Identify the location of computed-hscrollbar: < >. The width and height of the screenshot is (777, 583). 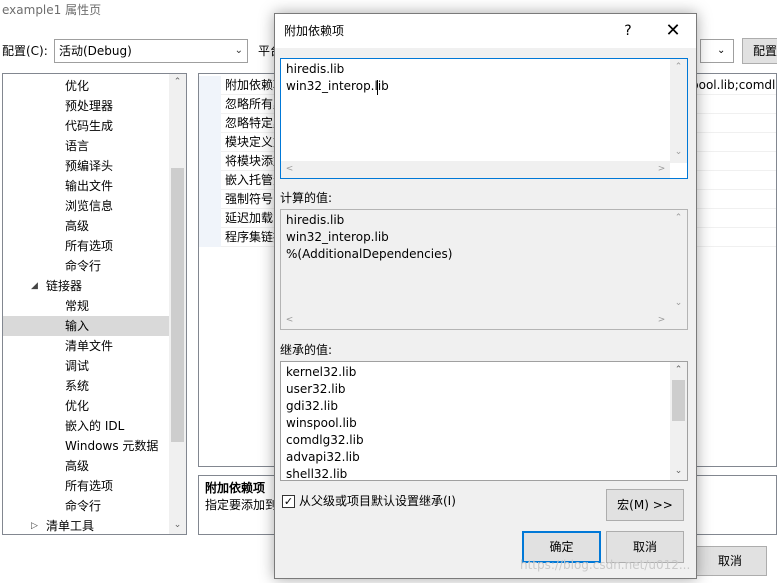
(475, 320).